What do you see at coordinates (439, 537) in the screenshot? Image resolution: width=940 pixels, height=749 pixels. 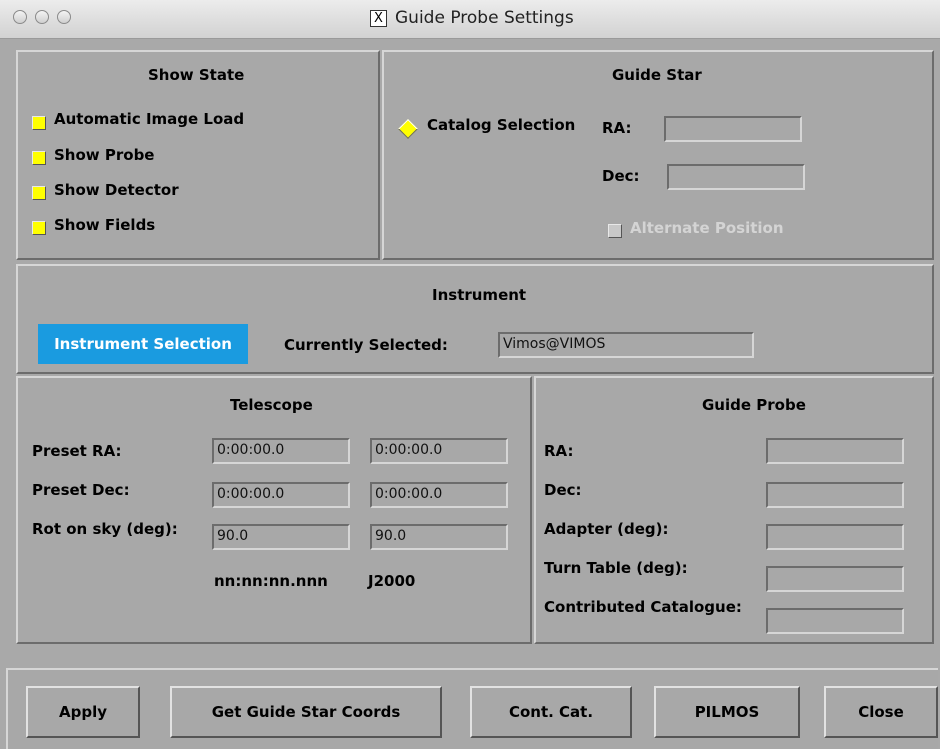 I see `rot-on-sky-field-2: 90.0` at bounding box center [439, 537].